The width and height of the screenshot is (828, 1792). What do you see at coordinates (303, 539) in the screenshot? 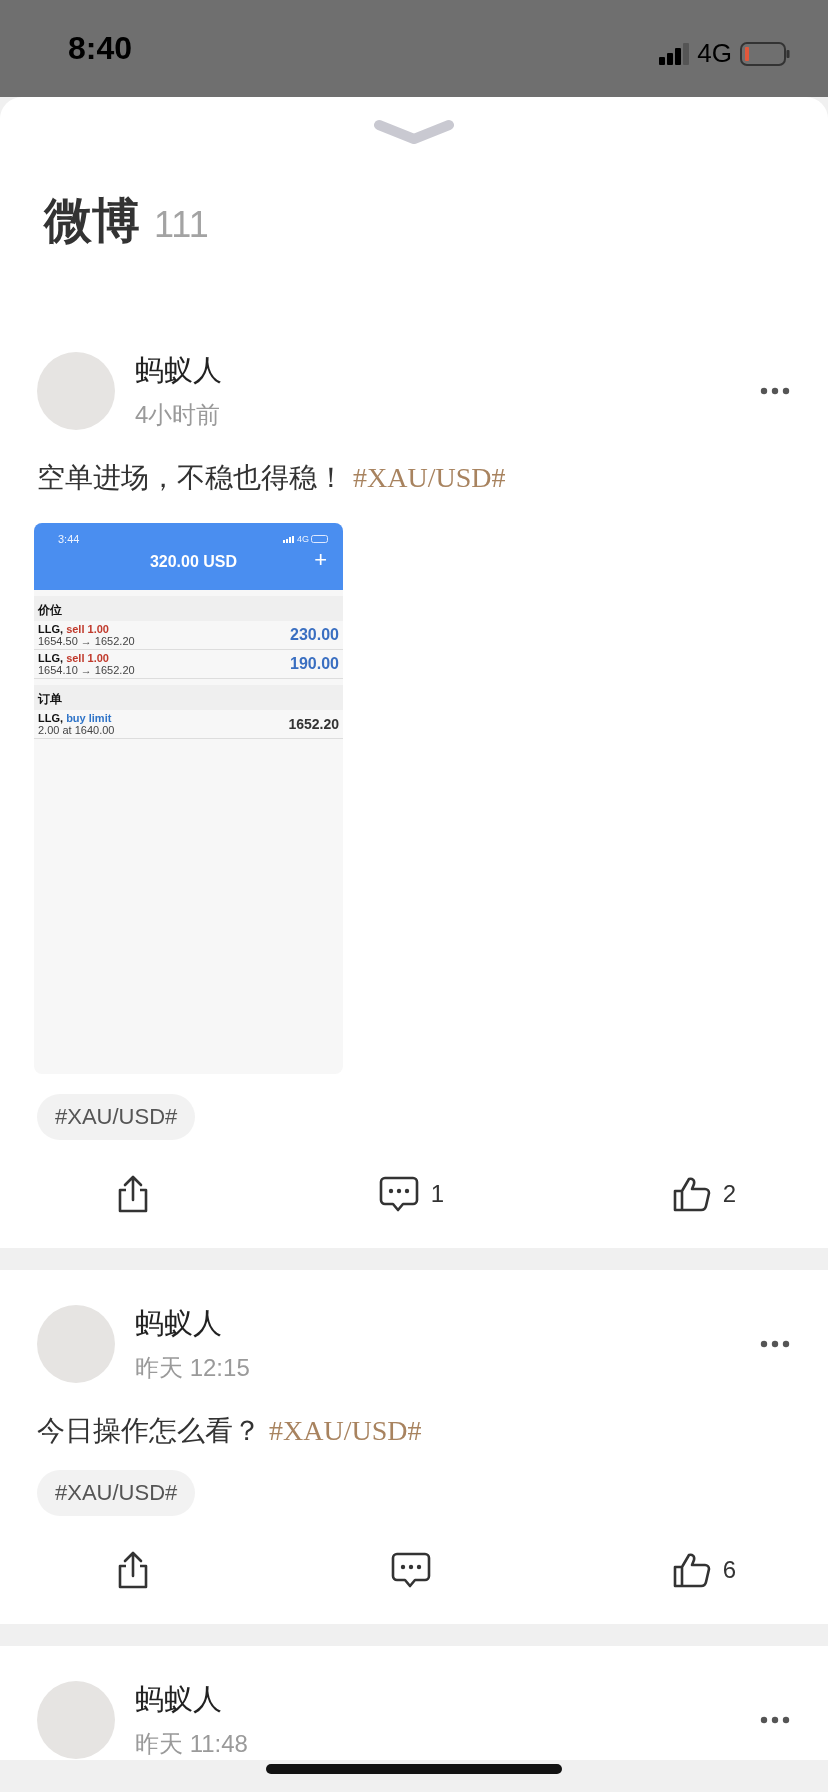
I see `screenshot-network: 4G` at bounding box center [303, 539].